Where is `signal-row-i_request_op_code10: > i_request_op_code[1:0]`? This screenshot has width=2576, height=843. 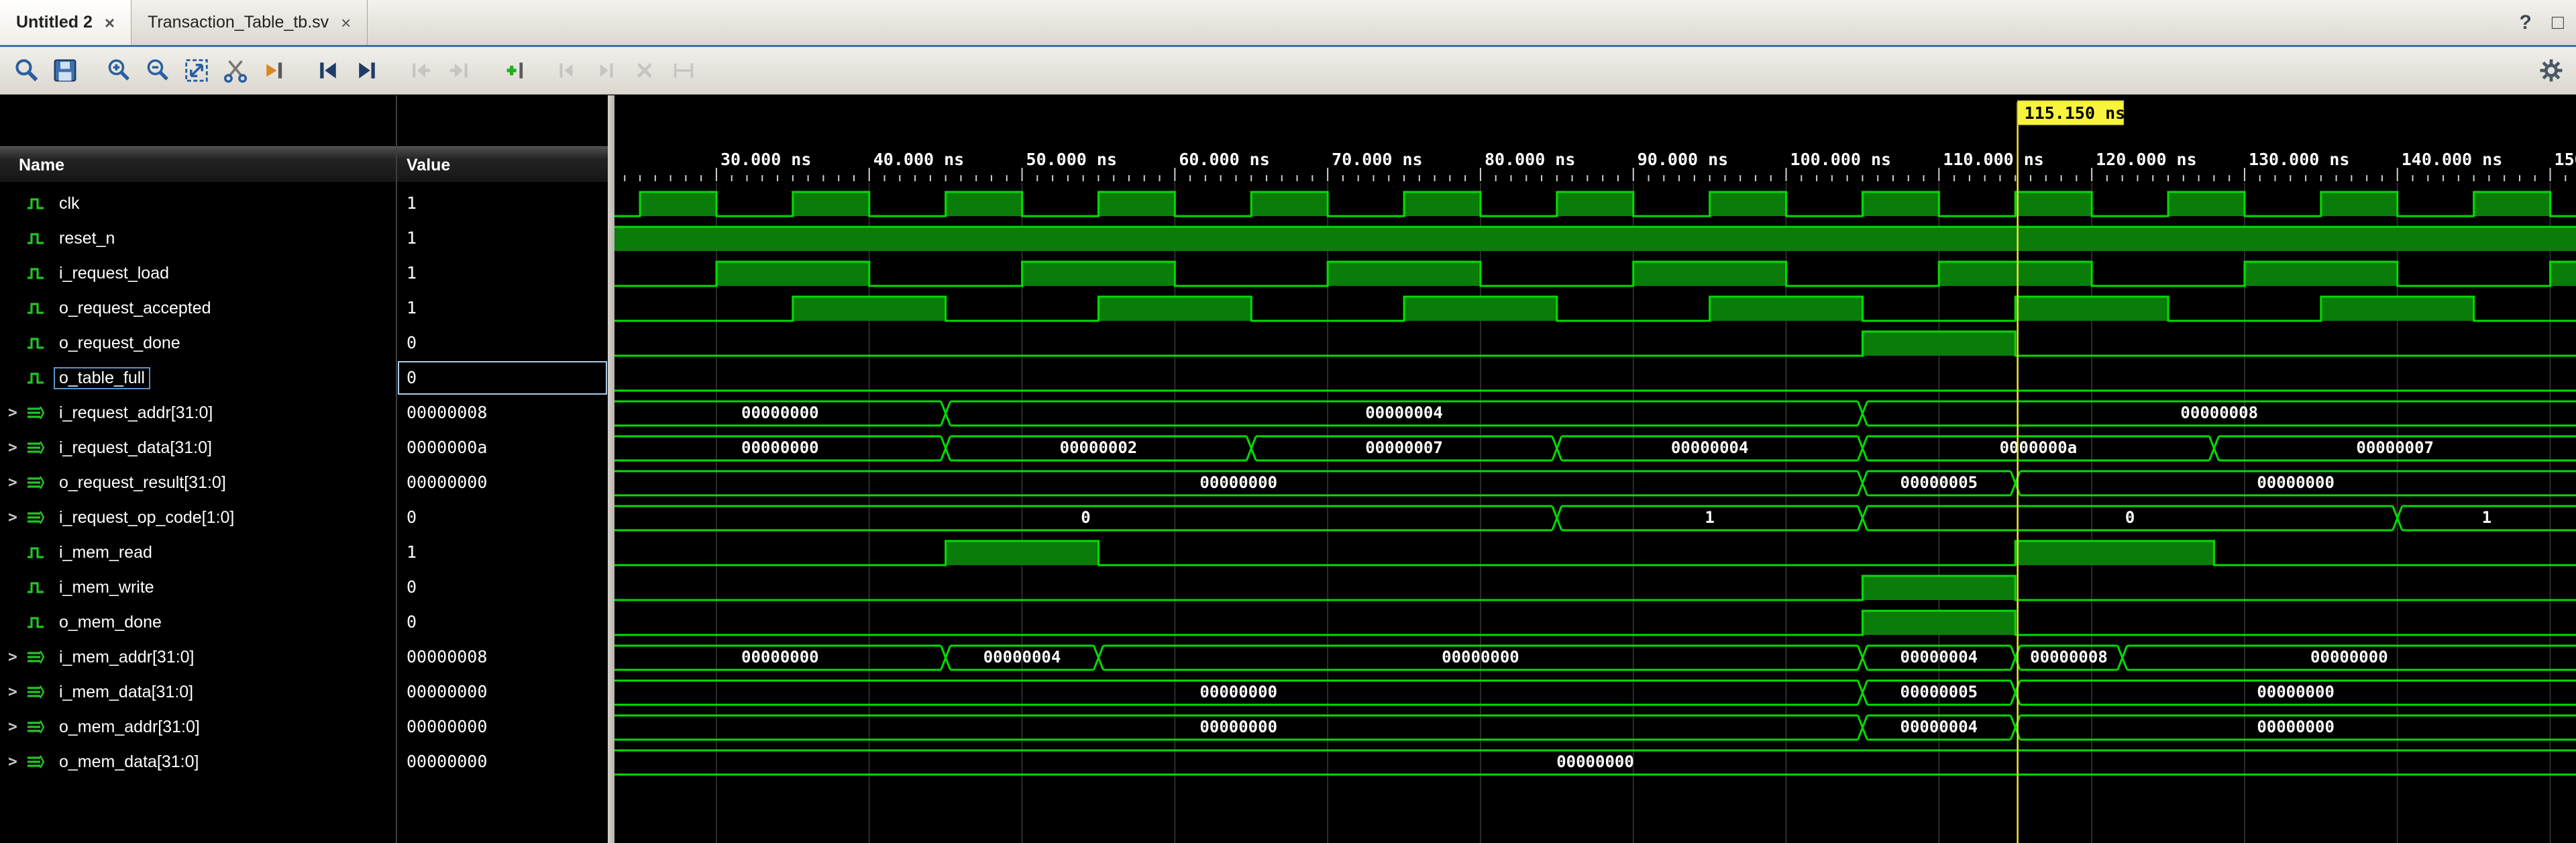
signal-row-i_request_op_code10: > i_request_op_code[1:0] is located at coordinates (198, 517).